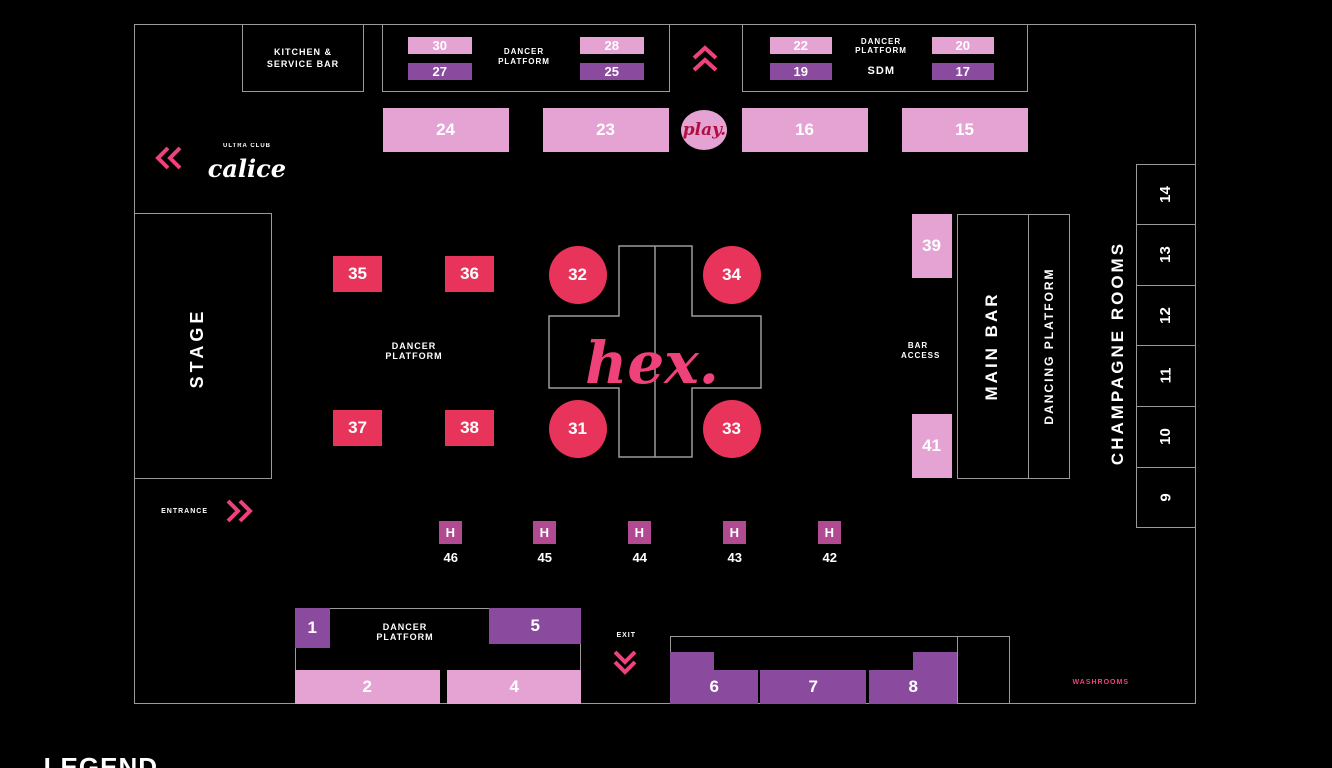  Describe the element at coordinates (932, 446) in the screenshot. I see `table-41: 41` at that location.